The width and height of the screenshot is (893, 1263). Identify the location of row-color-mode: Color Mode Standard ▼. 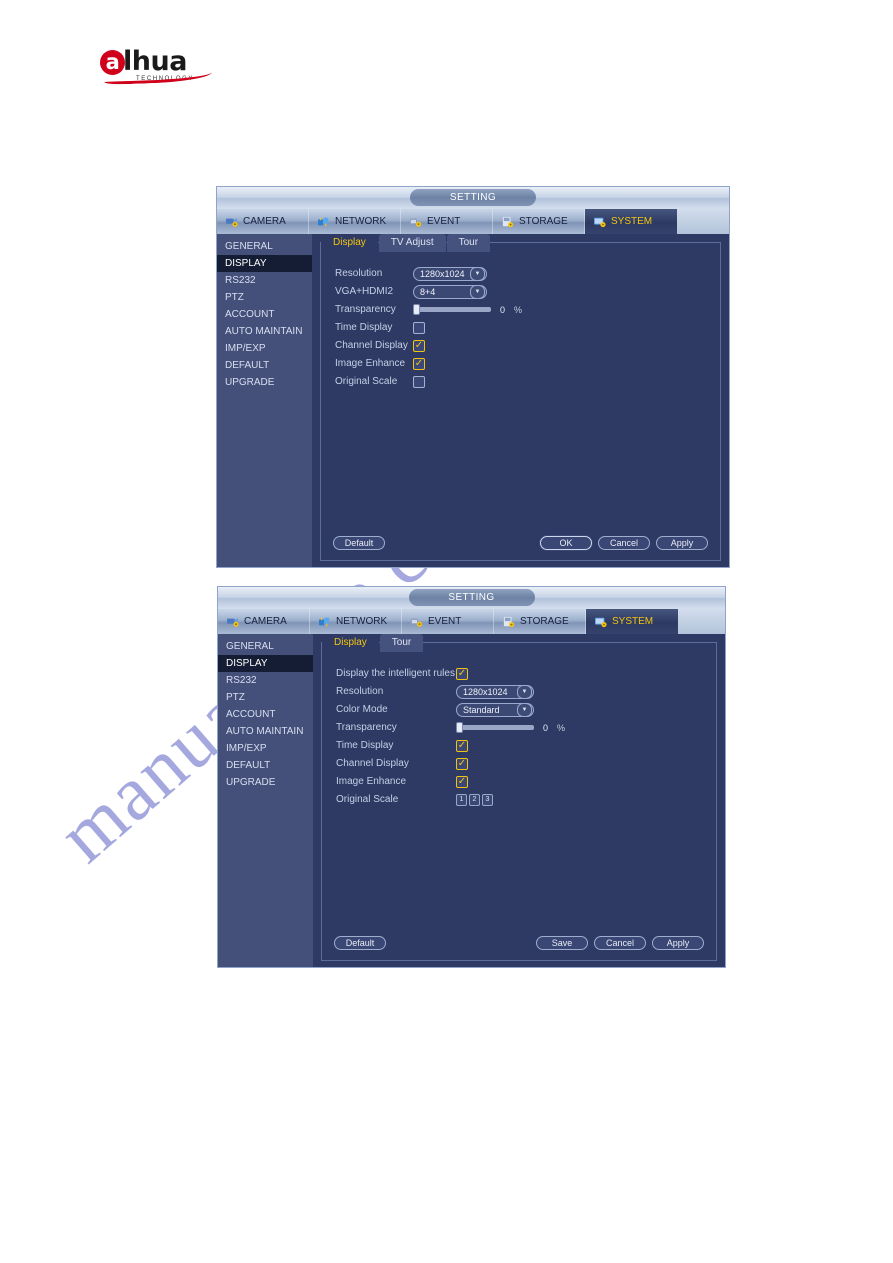
(521, 709).